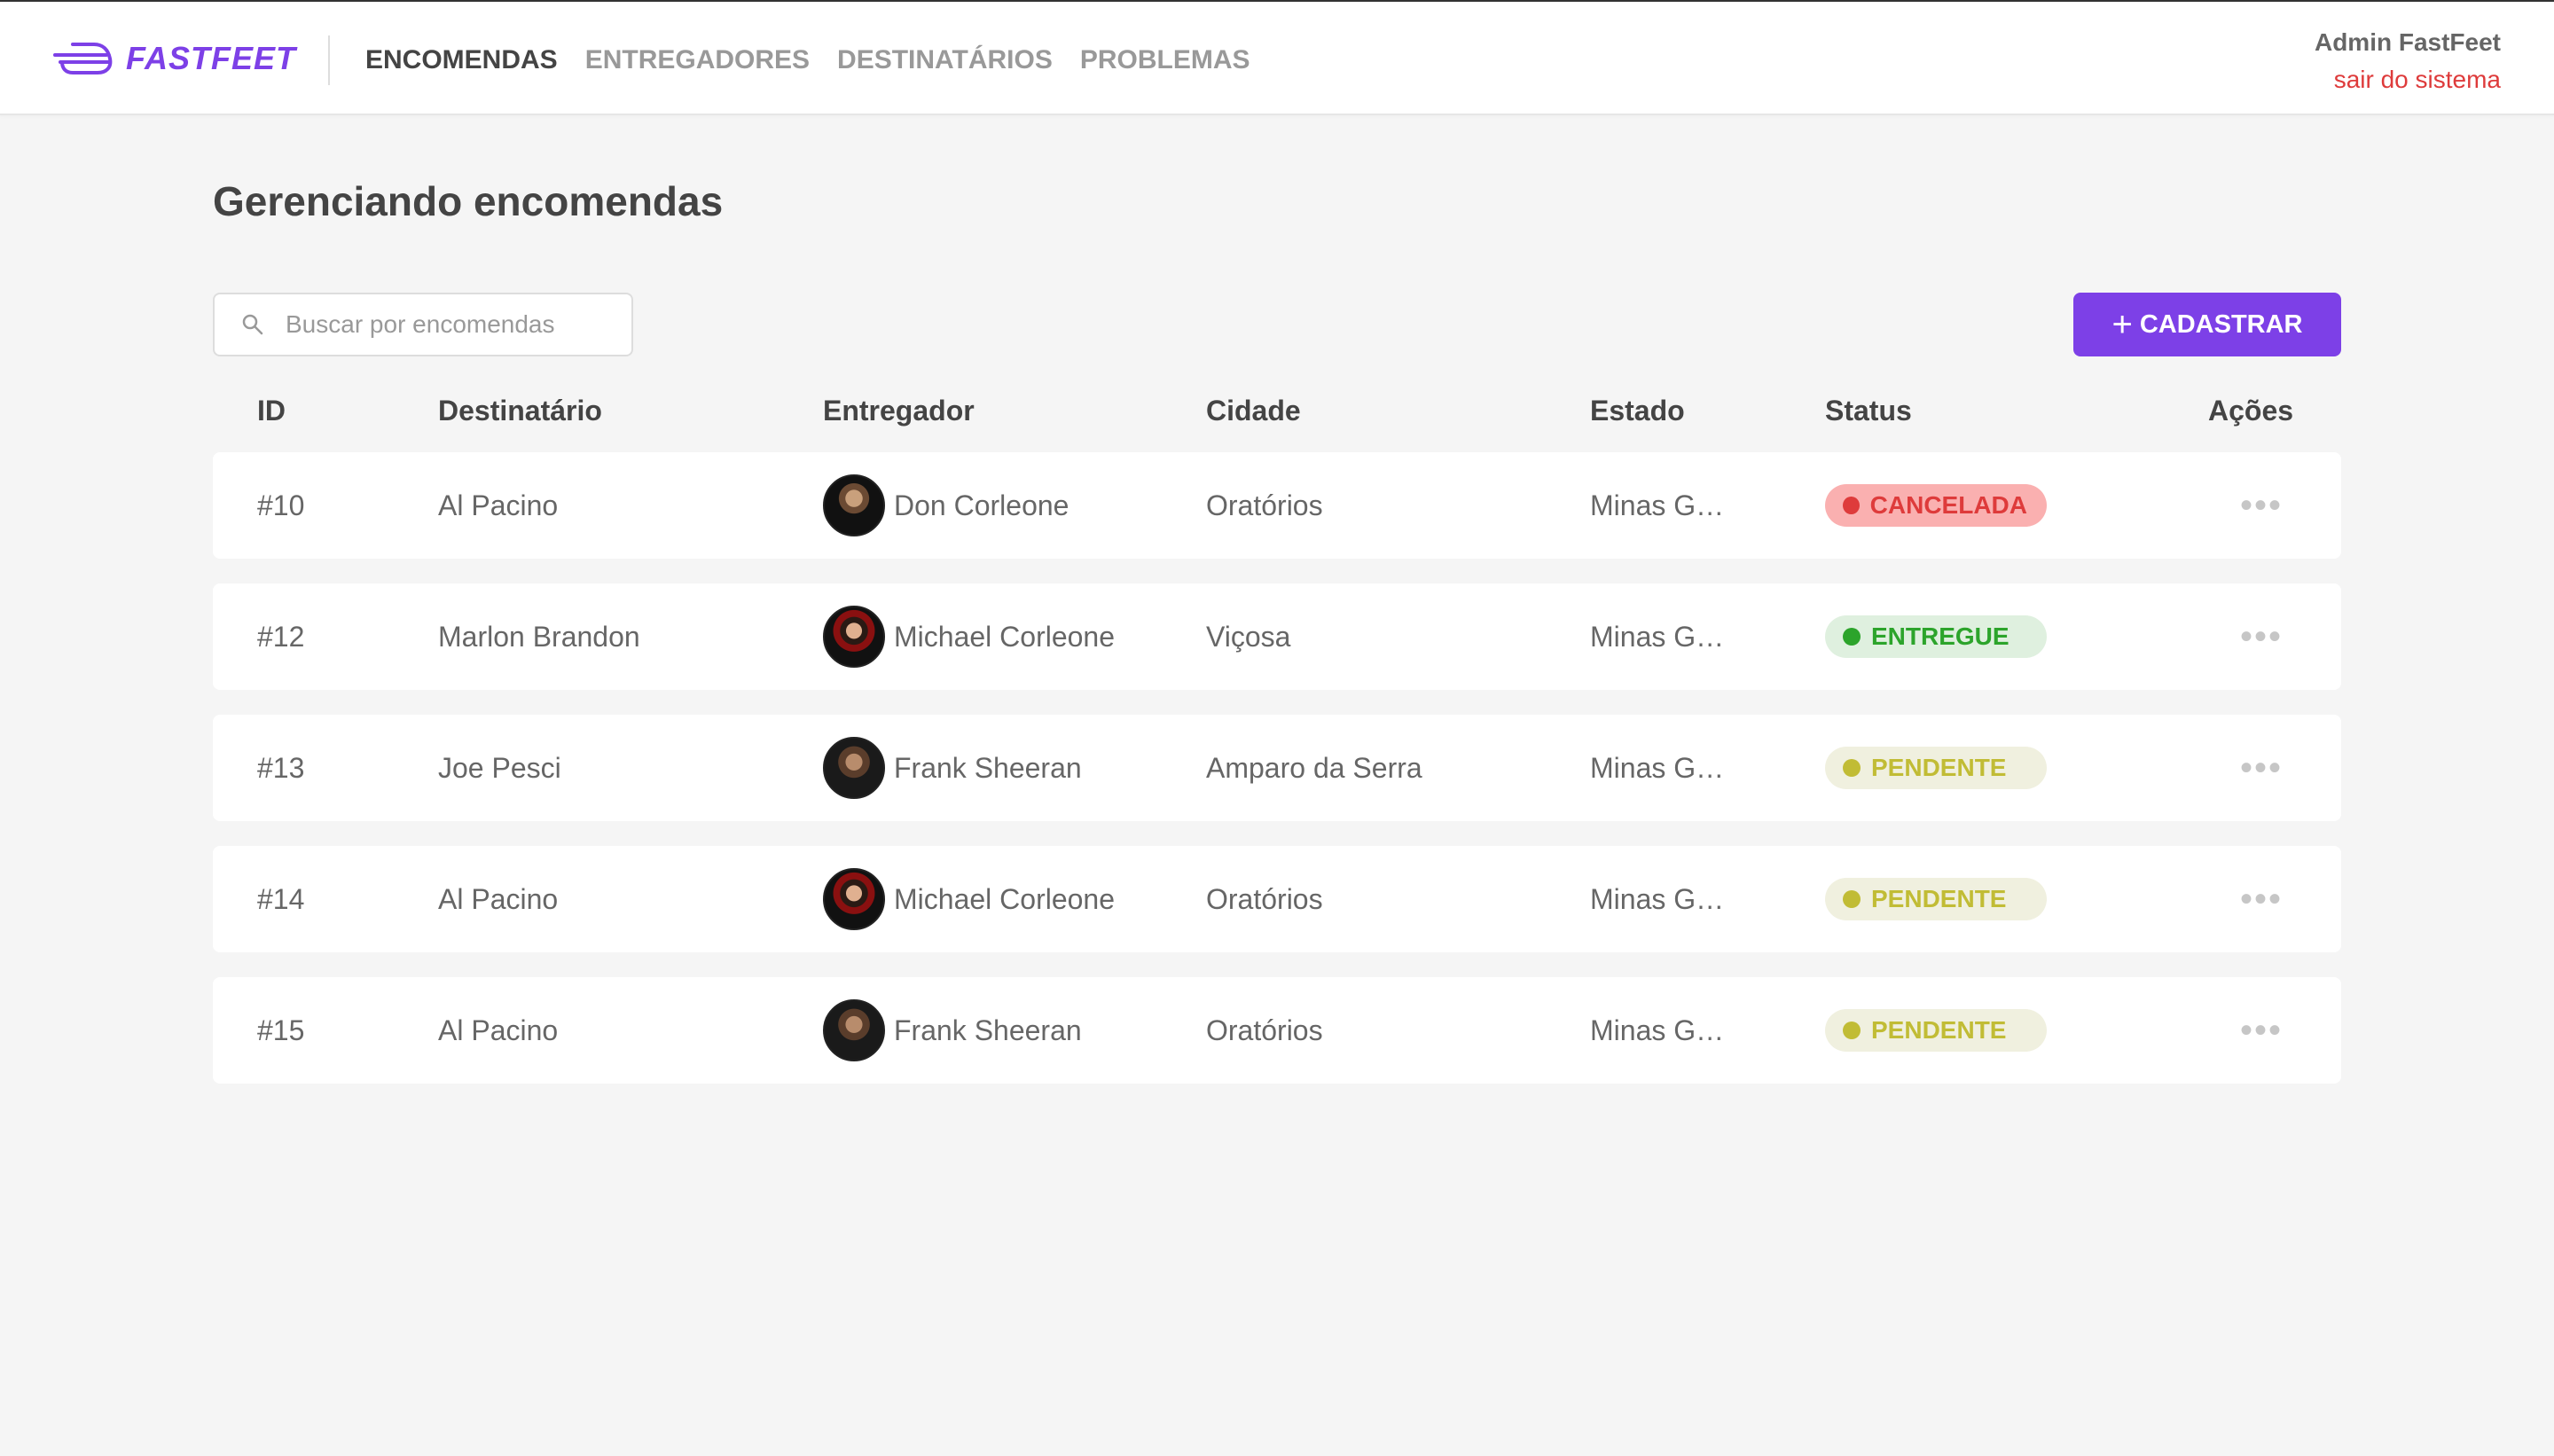  Describe the element at coordinates (1948, 505) in the screenshot. I see `status-label: CANCELADA` at that location.